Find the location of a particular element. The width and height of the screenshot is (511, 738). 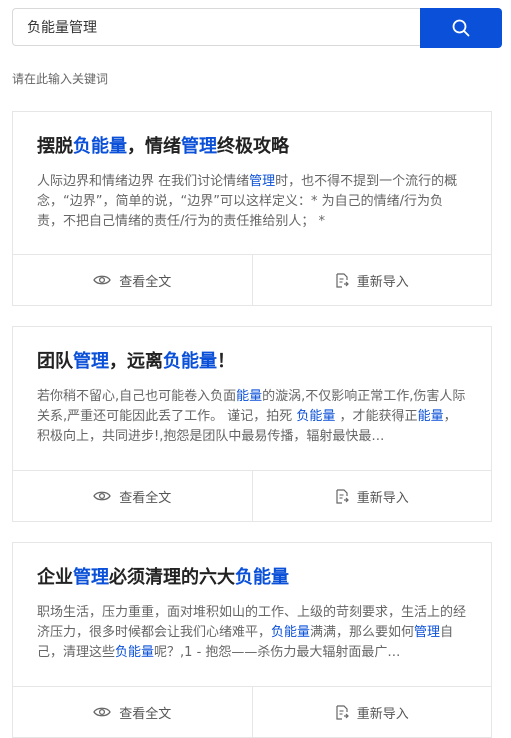

text-segment: ！ is located at coordinates (226, 361).